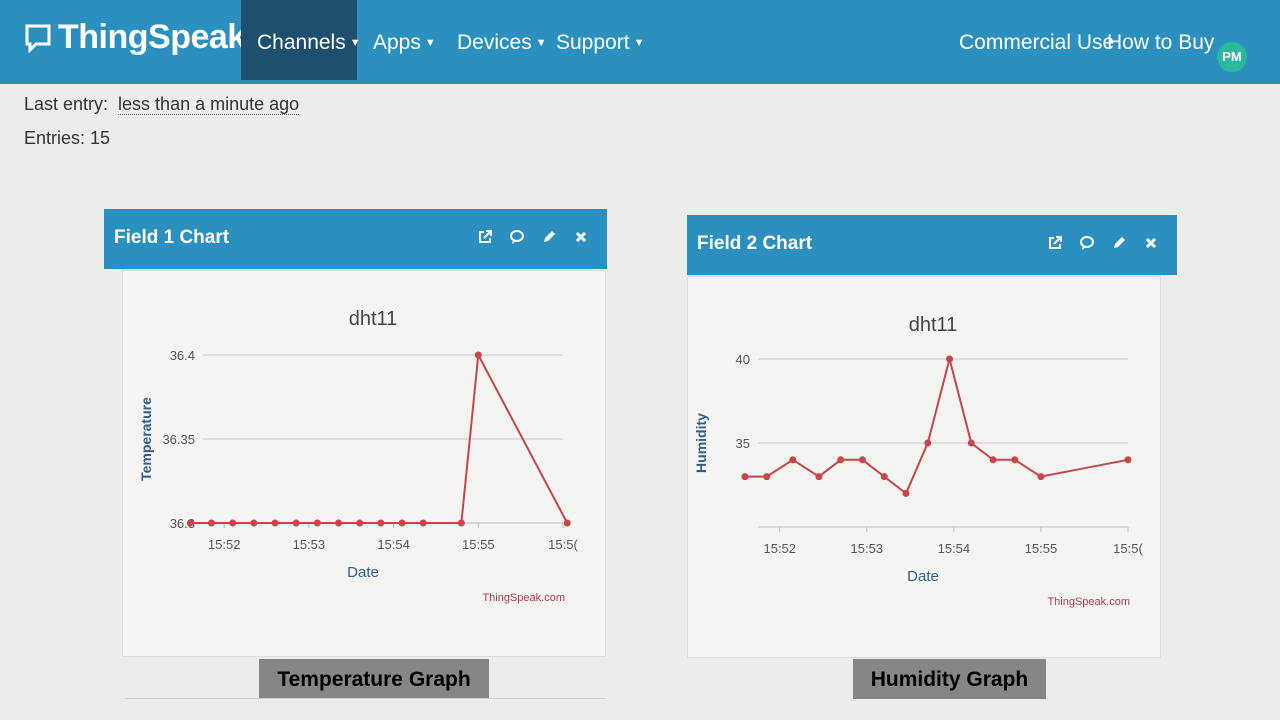  Describe the element at coordinates (949, 679) in the screenshot. I see `humidity-graph-caption: Humidity Graph` at that location.